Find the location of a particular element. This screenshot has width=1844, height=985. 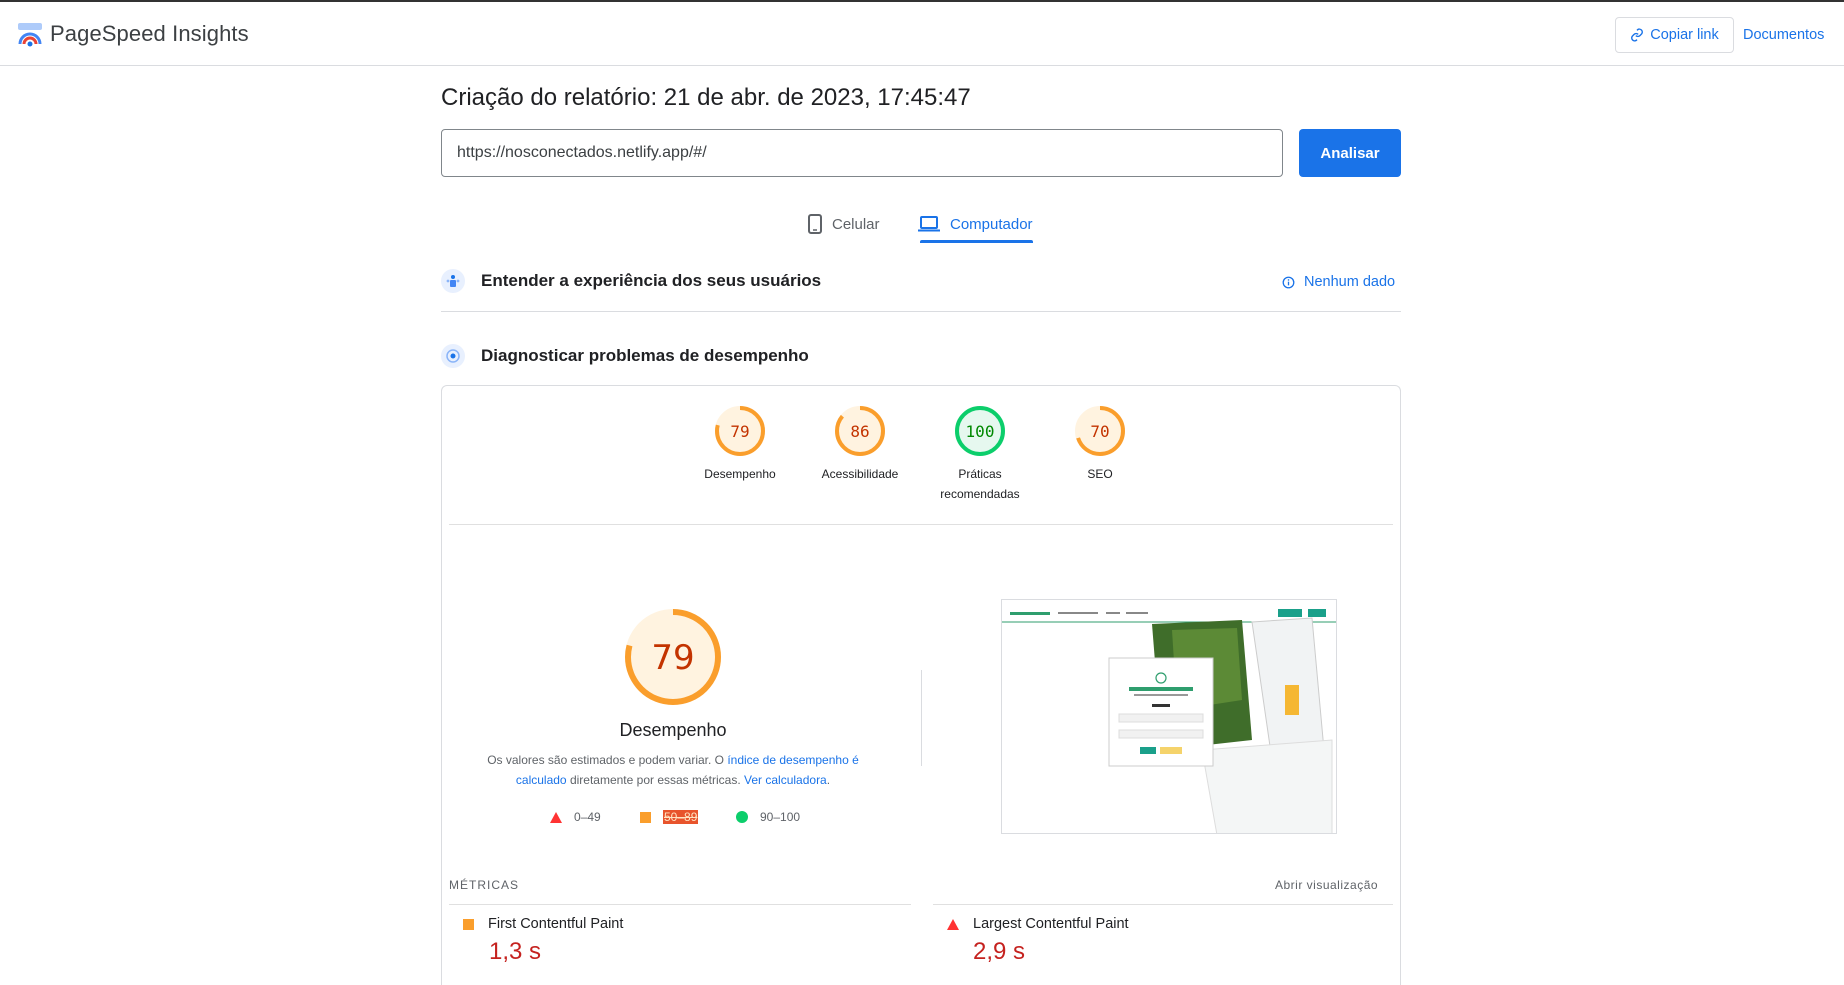

metric-value: 1,3 s is located at coordinates (515, 951).